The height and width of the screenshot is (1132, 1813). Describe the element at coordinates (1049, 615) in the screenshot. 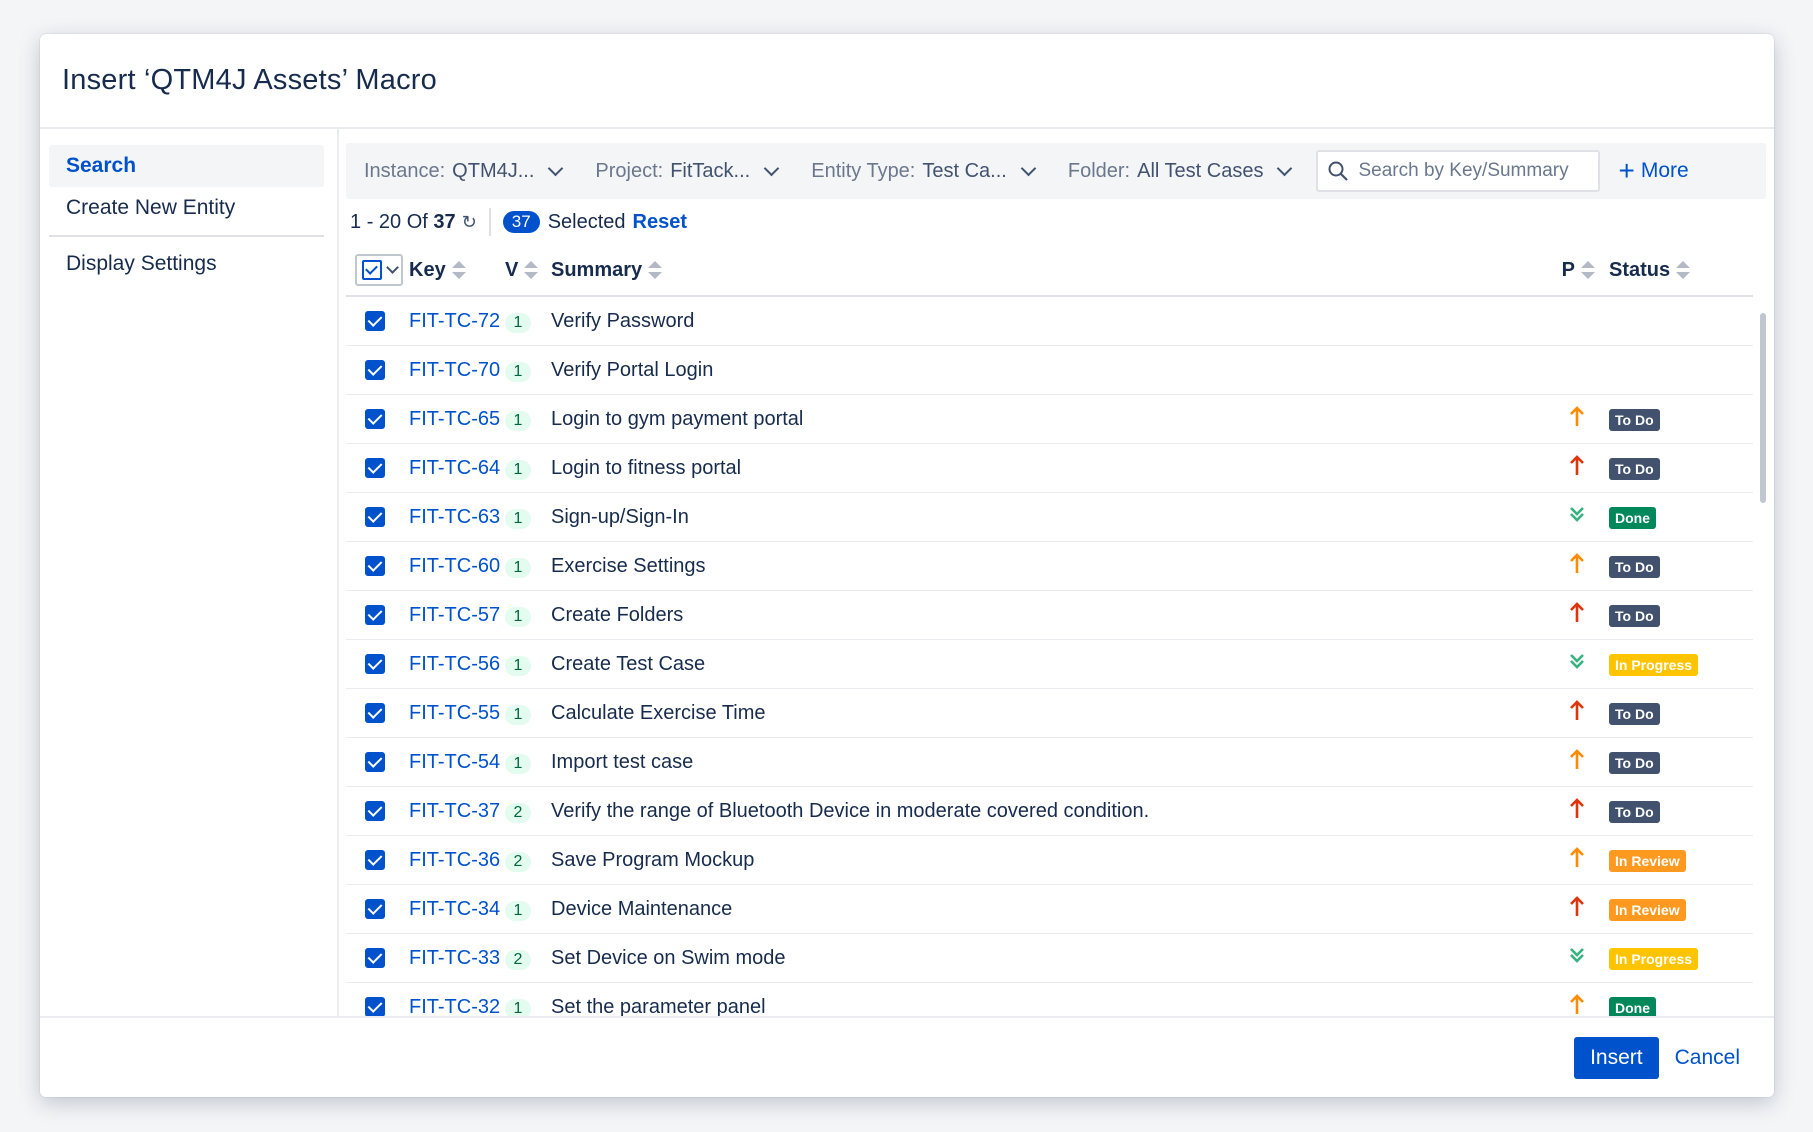

I see `table-row: FIT-TC-57 1 Create Folders To Do` at that location.